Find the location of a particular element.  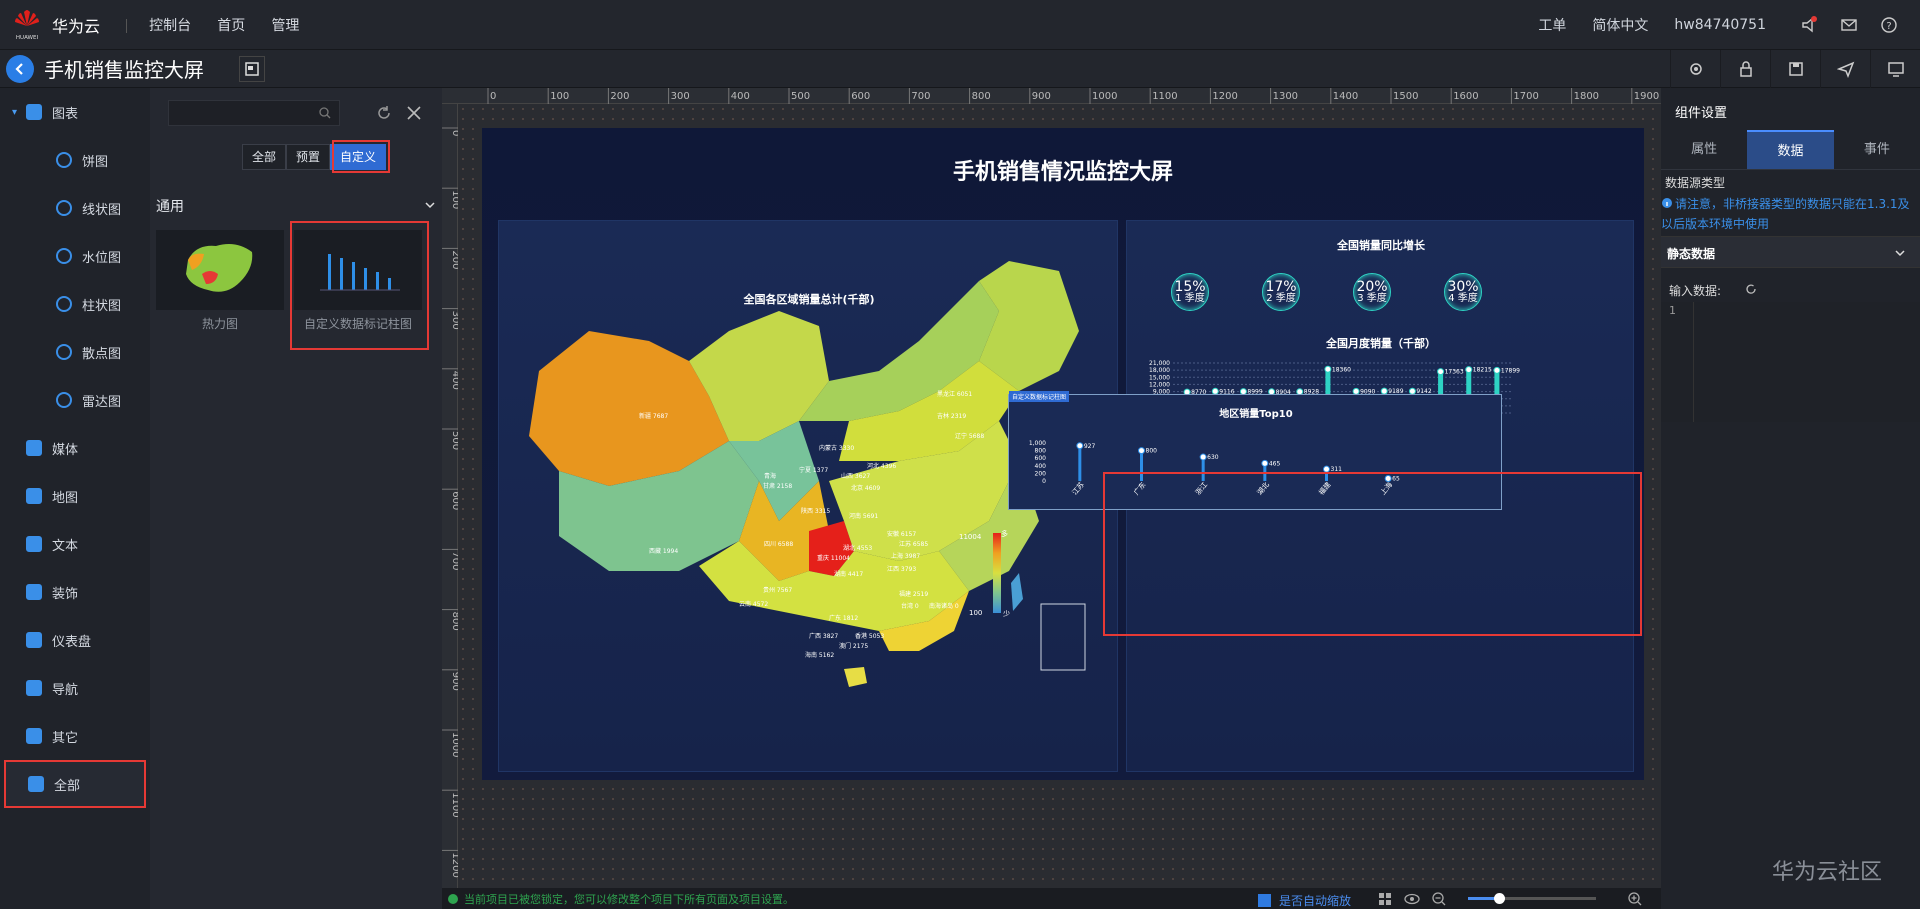

sidebar-item-8: 地图 is located at coordinates (75, 496).